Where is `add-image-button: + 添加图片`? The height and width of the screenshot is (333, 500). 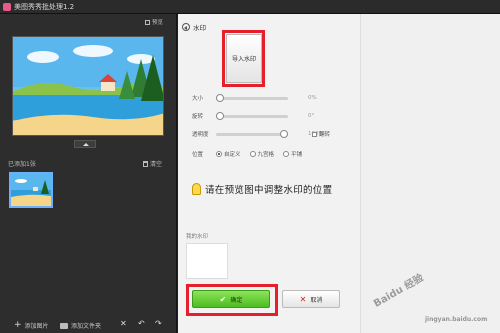 add-image-button: + 添加图片 is located at coordinates (31, 325).